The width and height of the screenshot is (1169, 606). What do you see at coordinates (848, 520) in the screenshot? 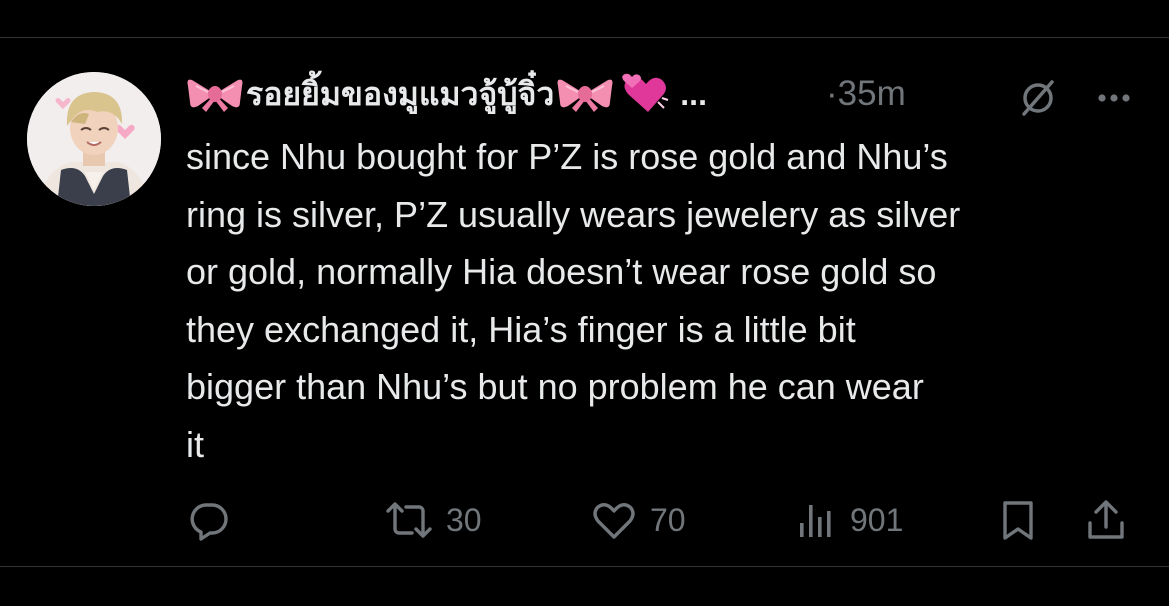
I see `views-button: 901` at bounding box center [848, 520].